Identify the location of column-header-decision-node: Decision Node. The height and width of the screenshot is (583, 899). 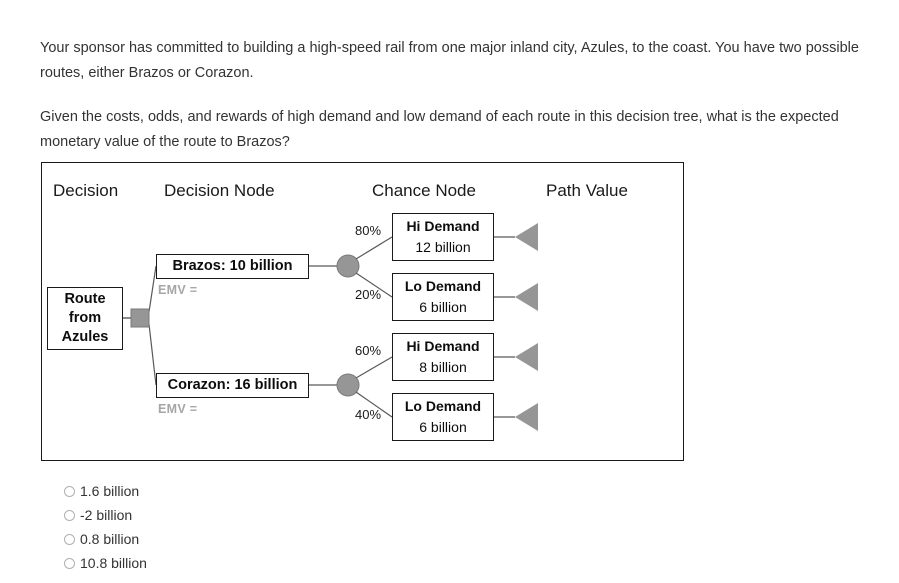
(219, 190).